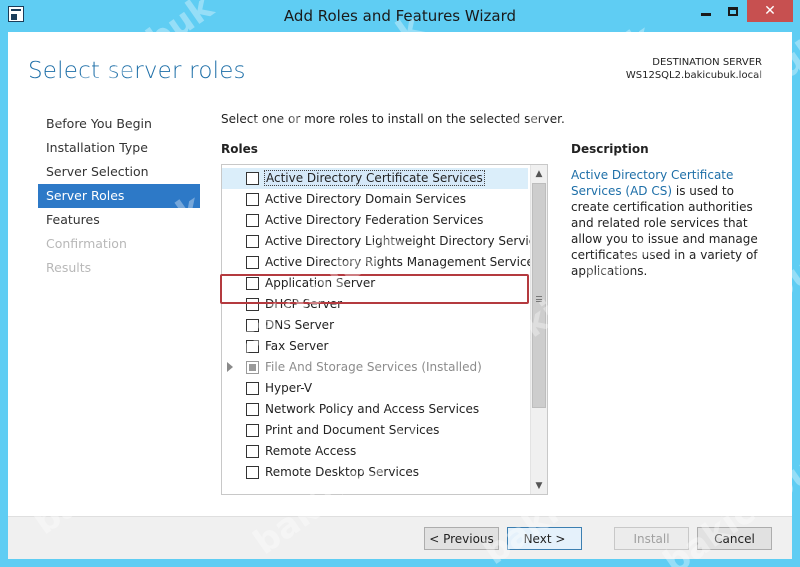 The height and width of the screenshot is (567, 800). I want to click on role-item-adfs: Active Directory Federation Services, so click(375, 220).